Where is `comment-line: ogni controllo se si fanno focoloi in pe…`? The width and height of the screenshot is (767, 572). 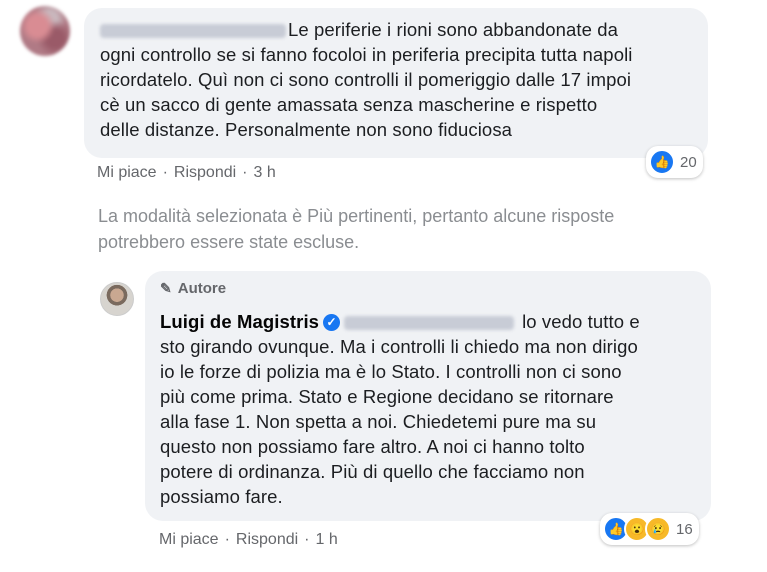 comment-line: ogni controllo se si fanno focoloi in pe… is located at coordinates (366, 54).